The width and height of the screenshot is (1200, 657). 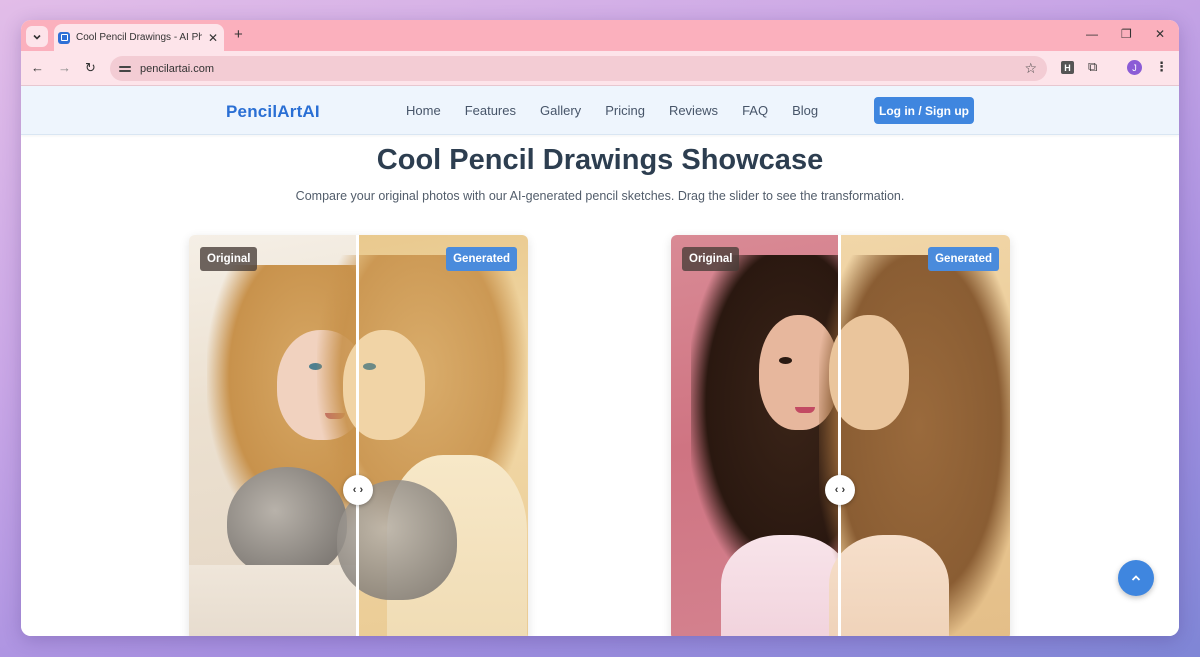 I want to click on site-logo: PencilArtAI, so click(x=273, y=112).